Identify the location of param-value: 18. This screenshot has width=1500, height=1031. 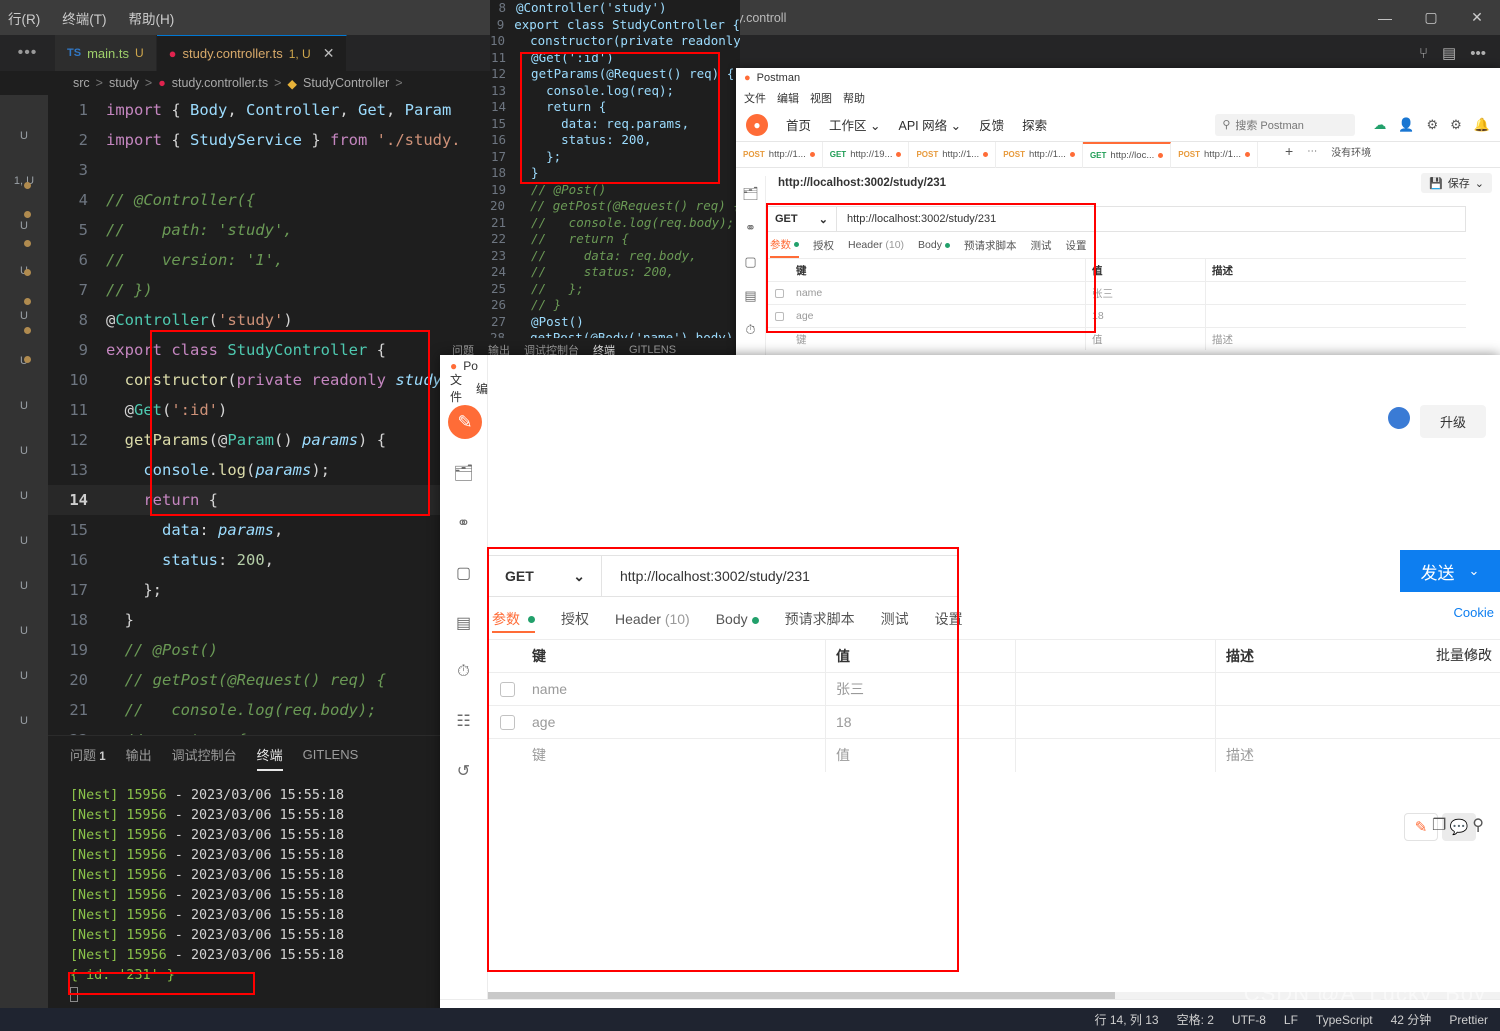
(1146, 316).